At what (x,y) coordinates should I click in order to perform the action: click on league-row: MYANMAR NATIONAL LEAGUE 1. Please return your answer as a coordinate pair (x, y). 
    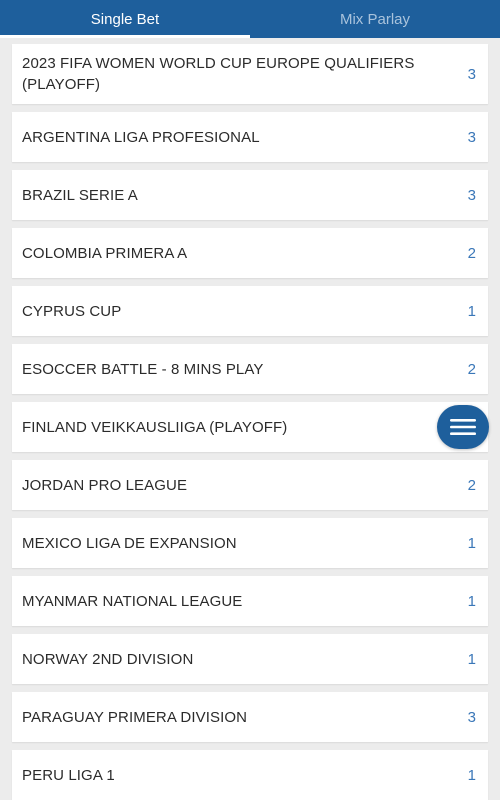
    Looking at the image, I should click on (250, 601).